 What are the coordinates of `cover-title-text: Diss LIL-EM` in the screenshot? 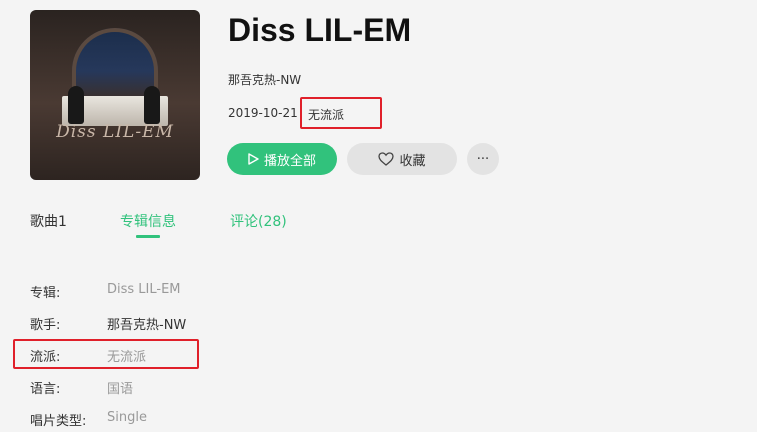 It's located at (115, 132).